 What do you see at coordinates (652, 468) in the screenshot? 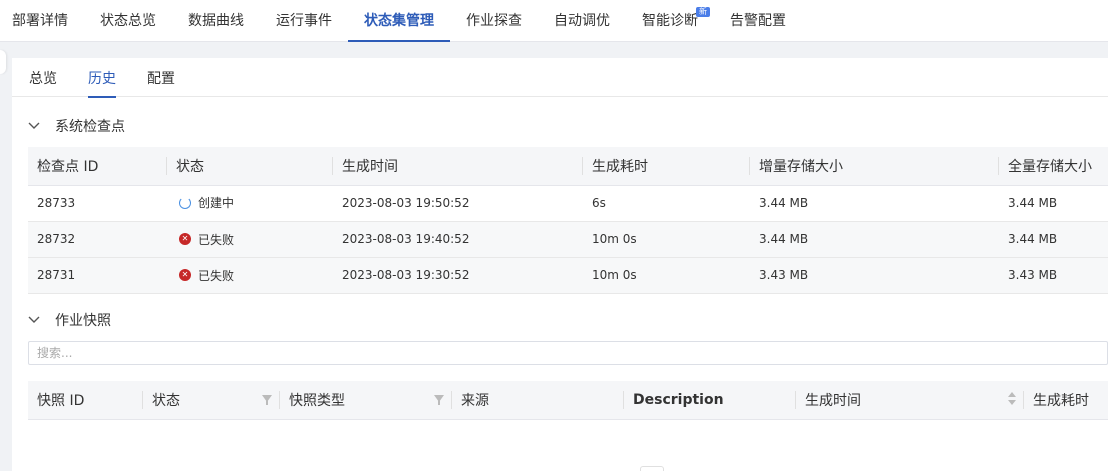
I see `pagination-control` at bounding box center [652, 468].